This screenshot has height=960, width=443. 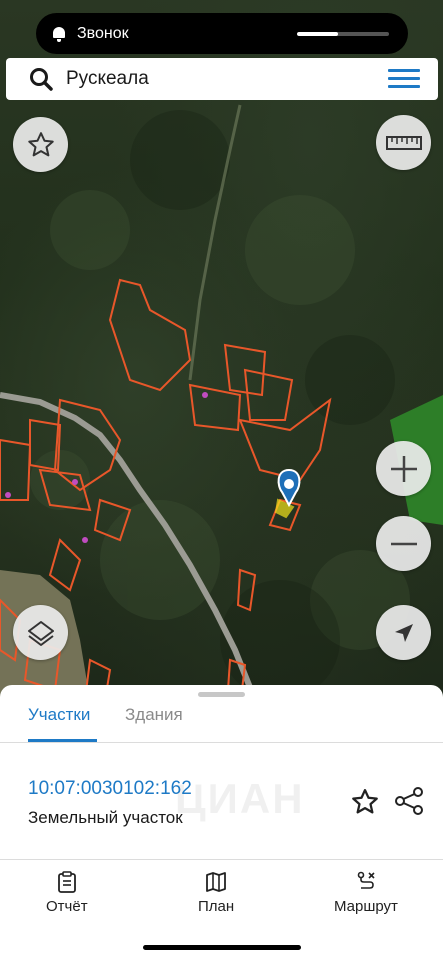 I want to click on nav-route: Маршрут, so click(x=366, y=893).